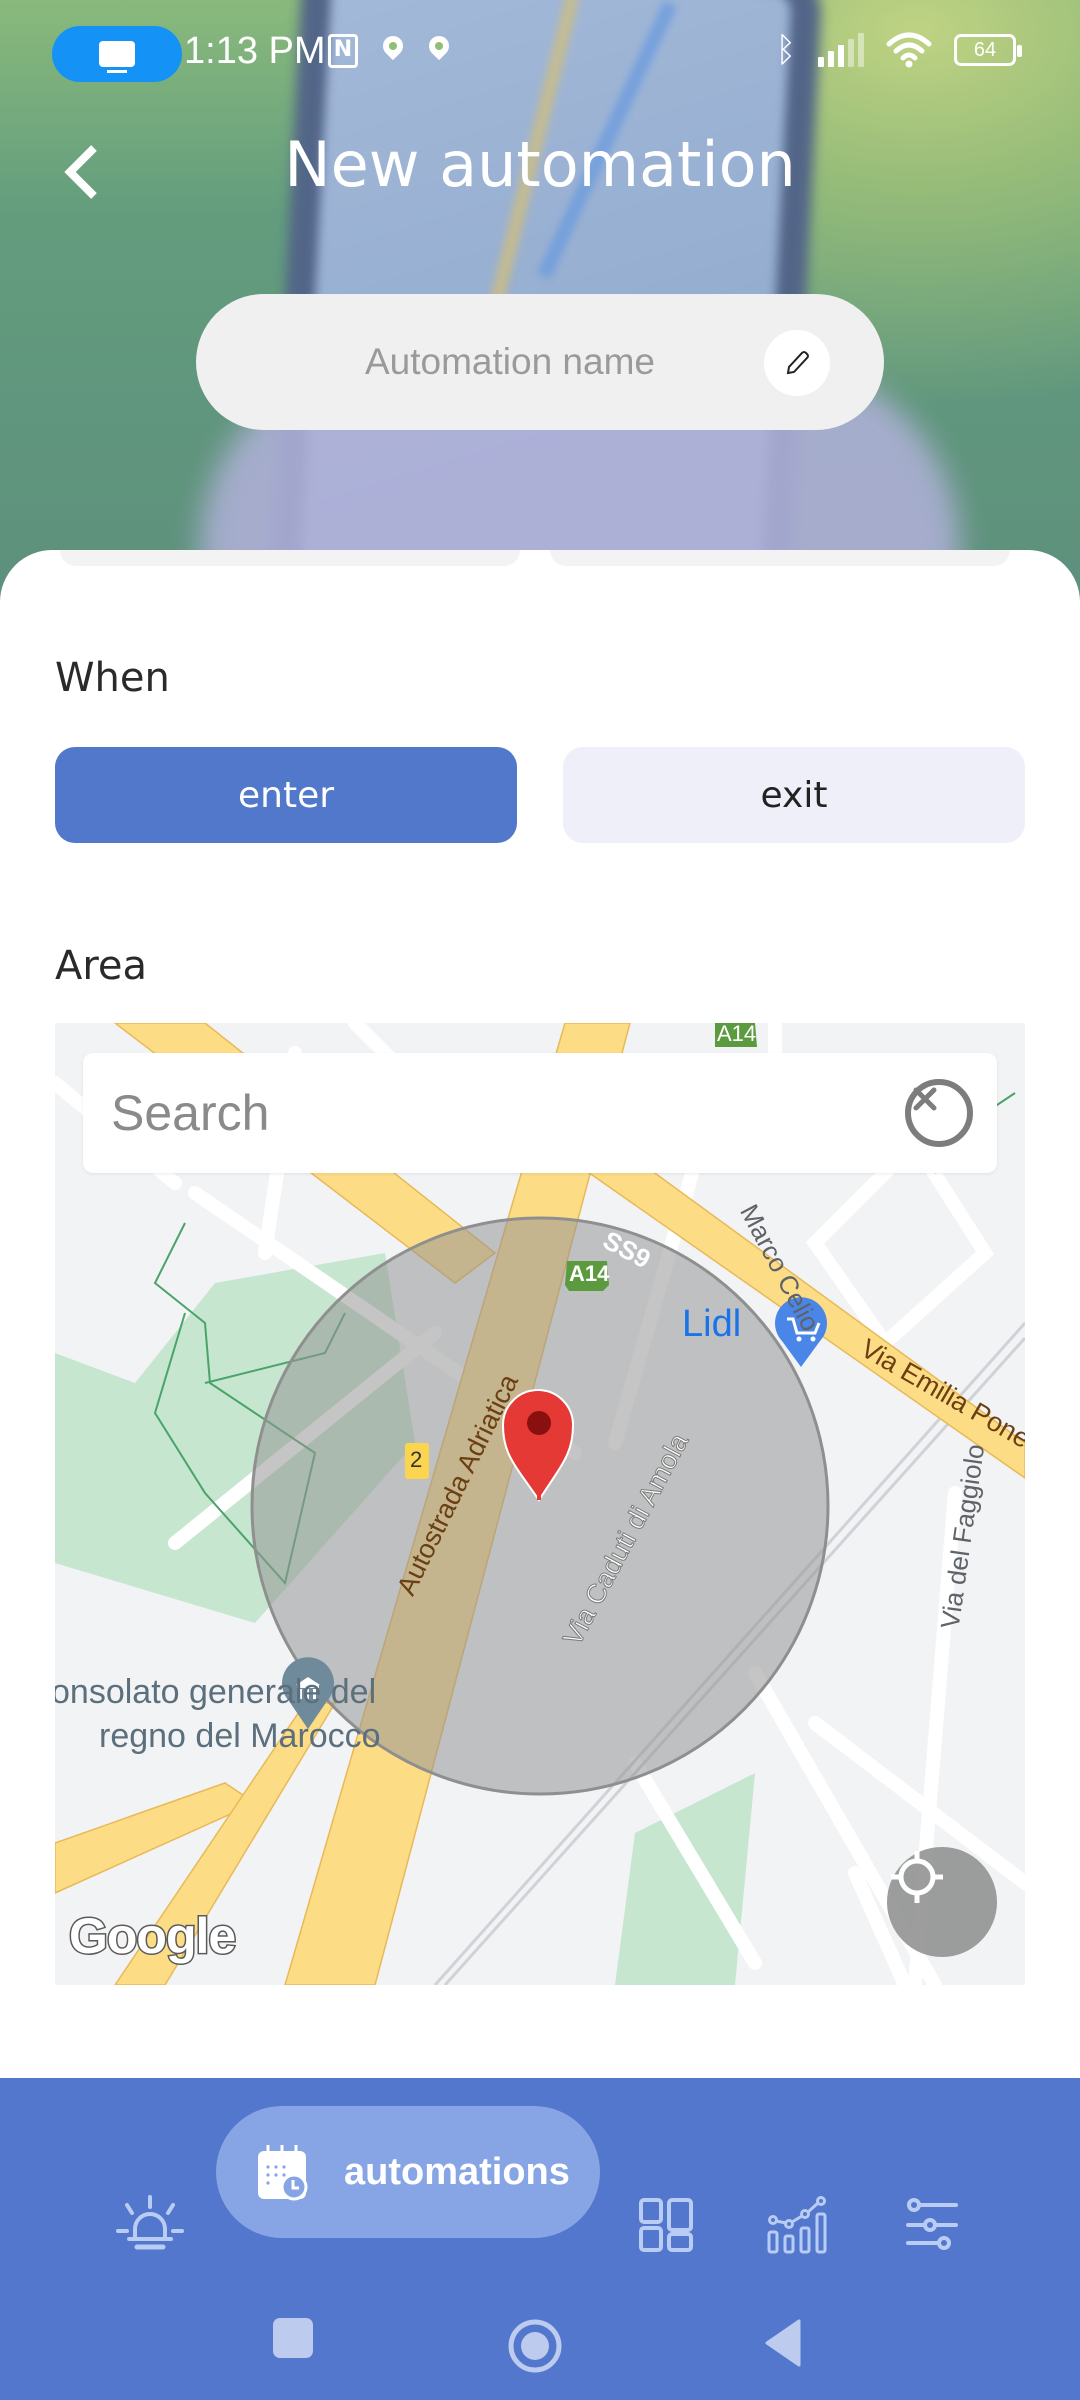  What do you see at coordinates (785, 50) in the screenshot?
I see `bluetooth-icon: ᛒ` at bounding box center [785, 50].